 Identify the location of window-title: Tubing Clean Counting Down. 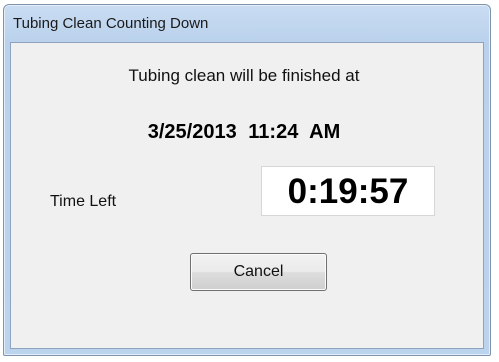
(111, 23).